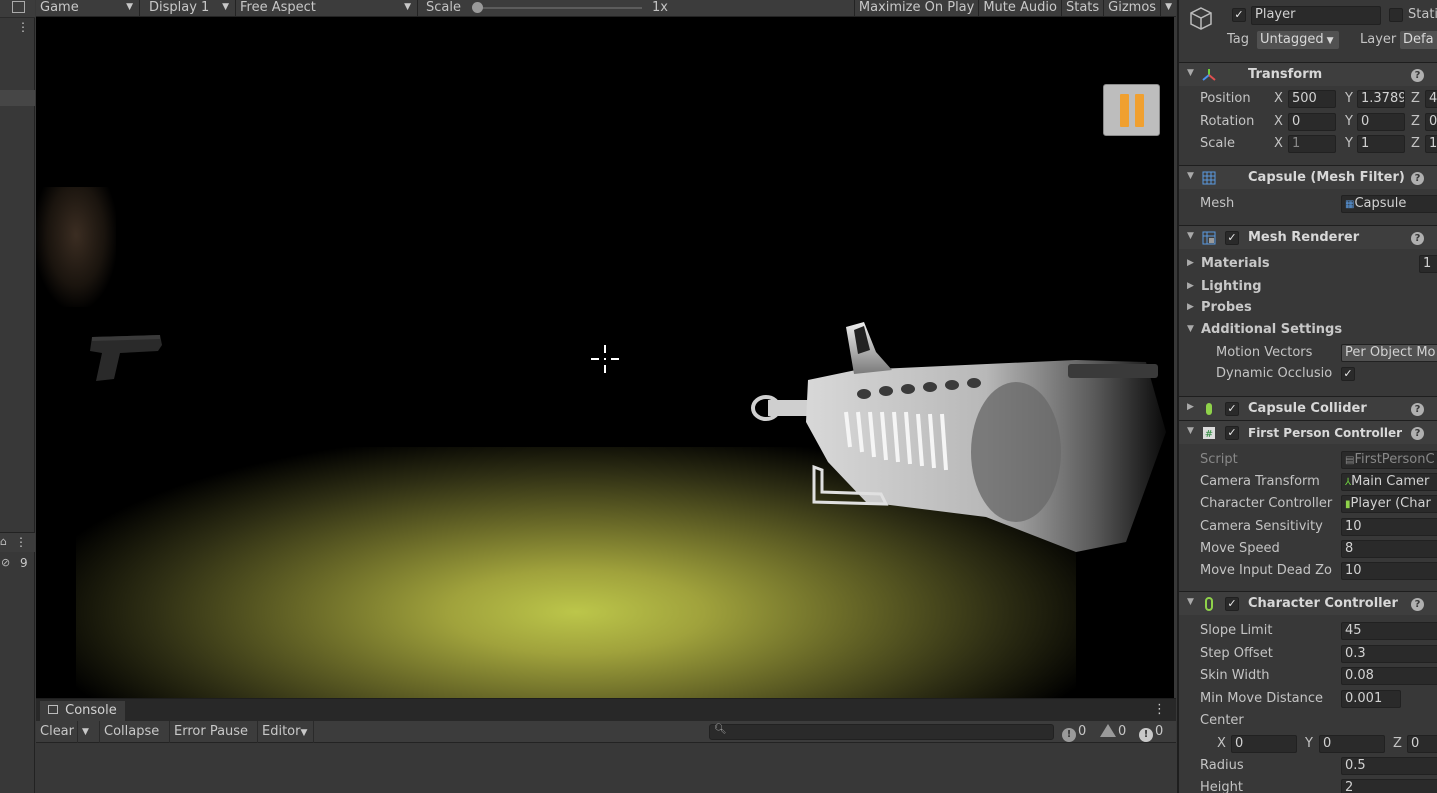  Describe the element at coordinates (1168, 8) in the screenshot. I see `gizmos-dropdown: ▼` at that location.